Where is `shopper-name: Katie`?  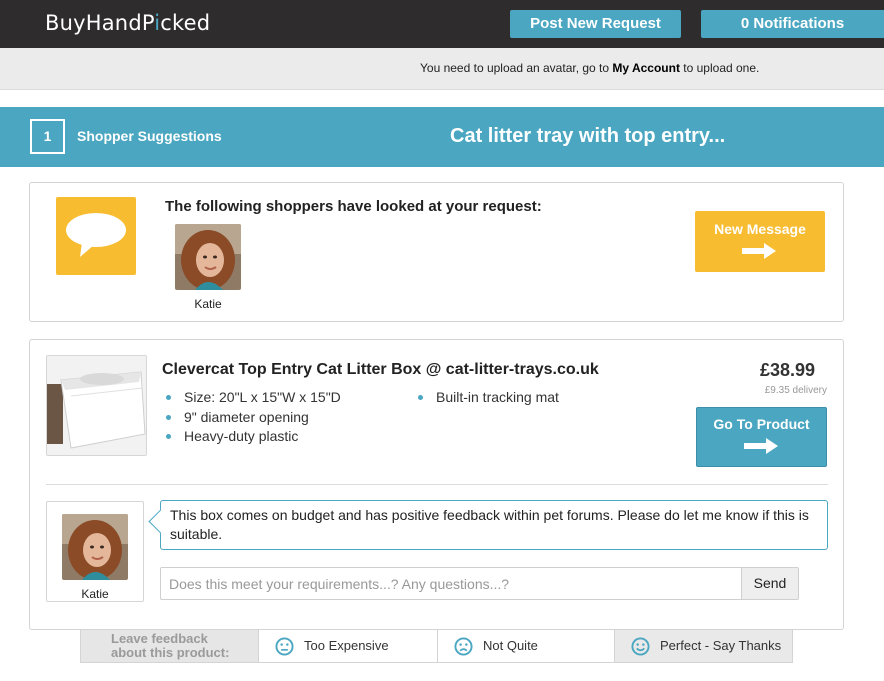
shopper-name: Katie is located at coordinates (208, 304).